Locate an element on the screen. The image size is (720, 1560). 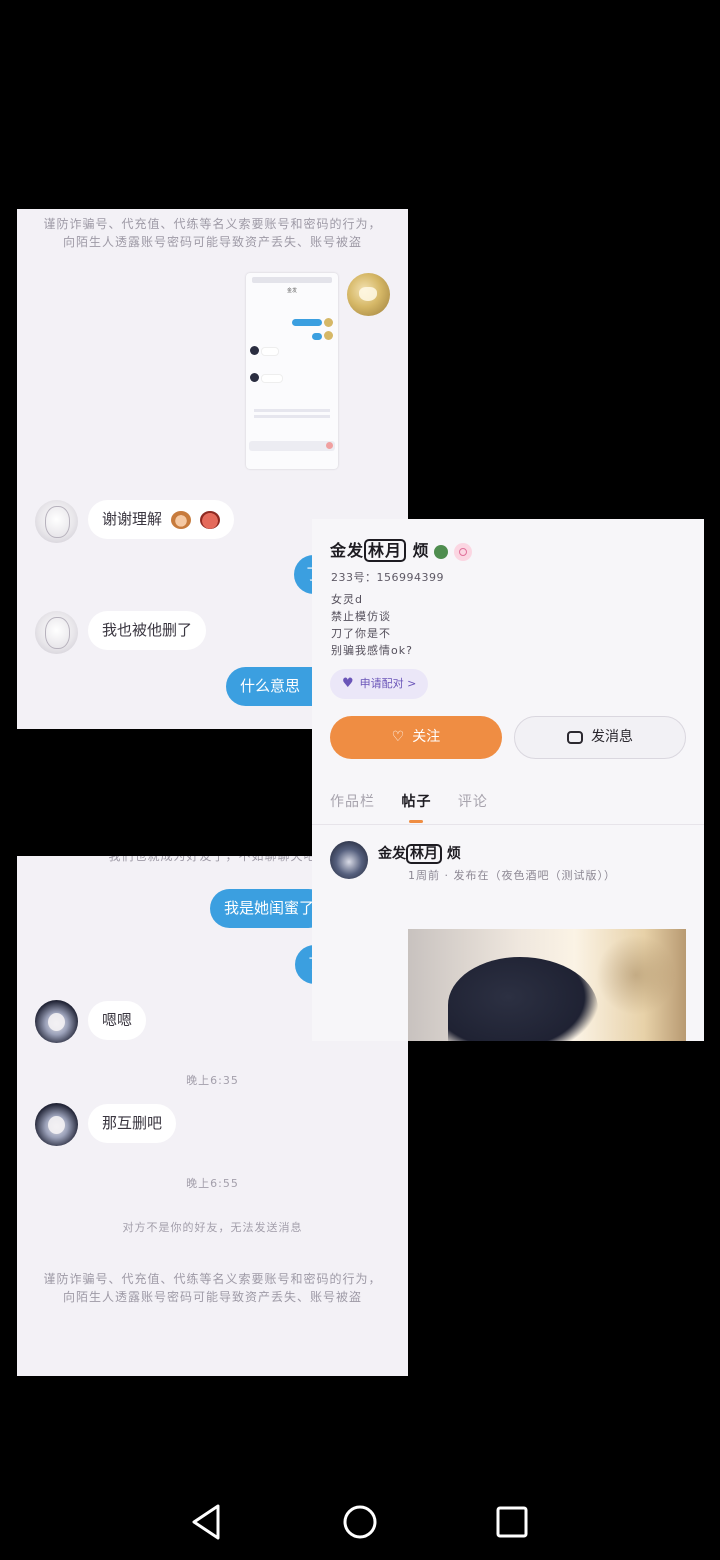
profile-name: 金发 林月 烦 is located at coordinates (401, 549).